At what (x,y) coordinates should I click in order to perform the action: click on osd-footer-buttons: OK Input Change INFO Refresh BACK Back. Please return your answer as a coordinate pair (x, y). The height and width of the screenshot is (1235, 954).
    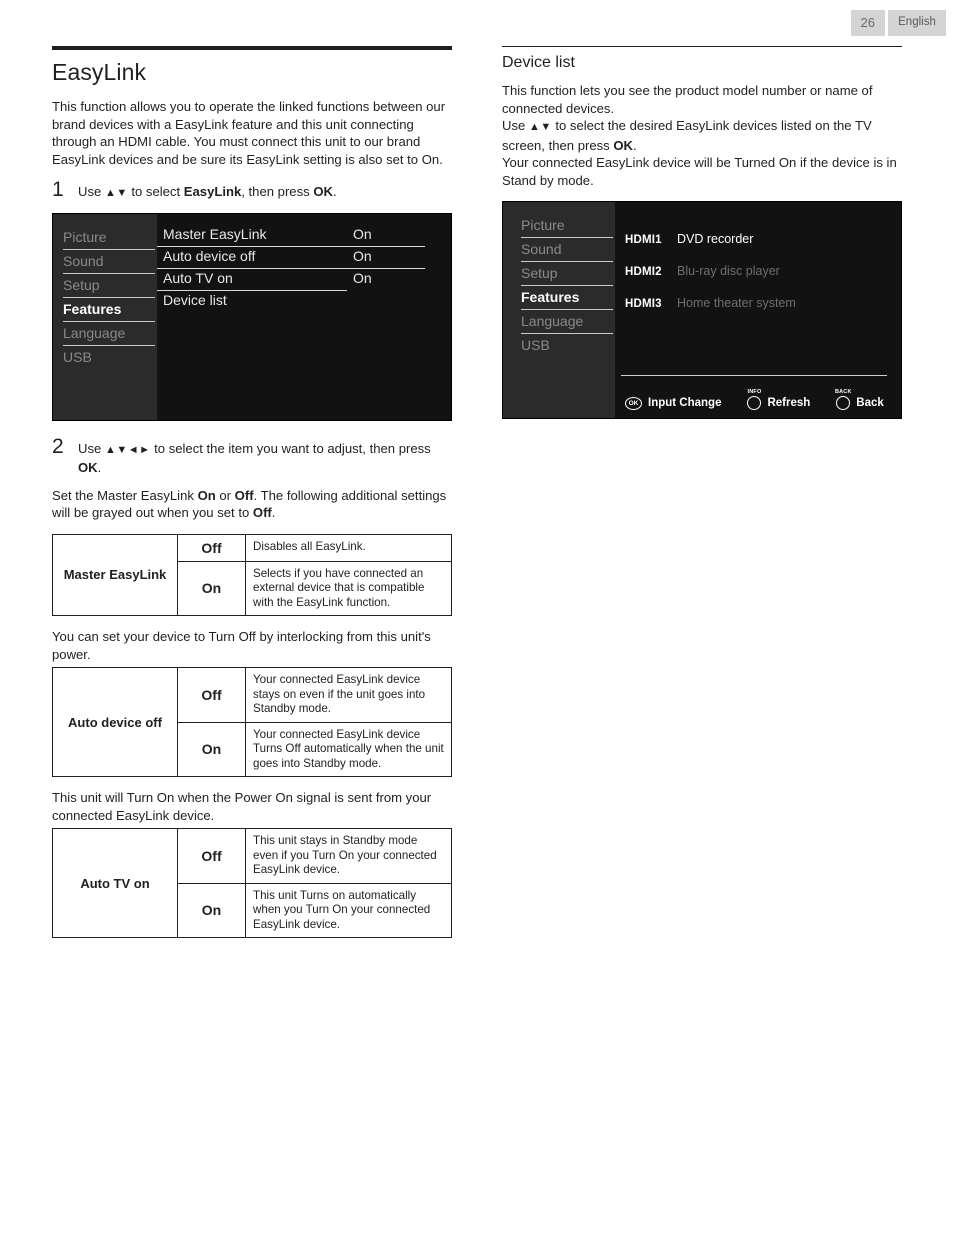
    Looking at the image, I should click on (759, 399).